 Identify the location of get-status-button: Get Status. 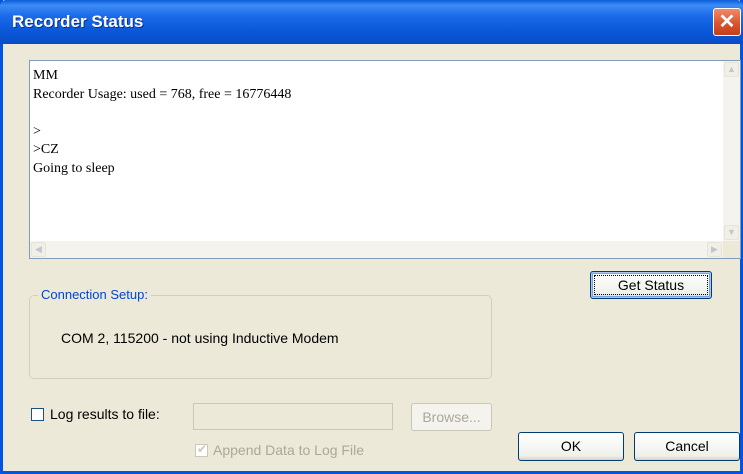
(651, 285).